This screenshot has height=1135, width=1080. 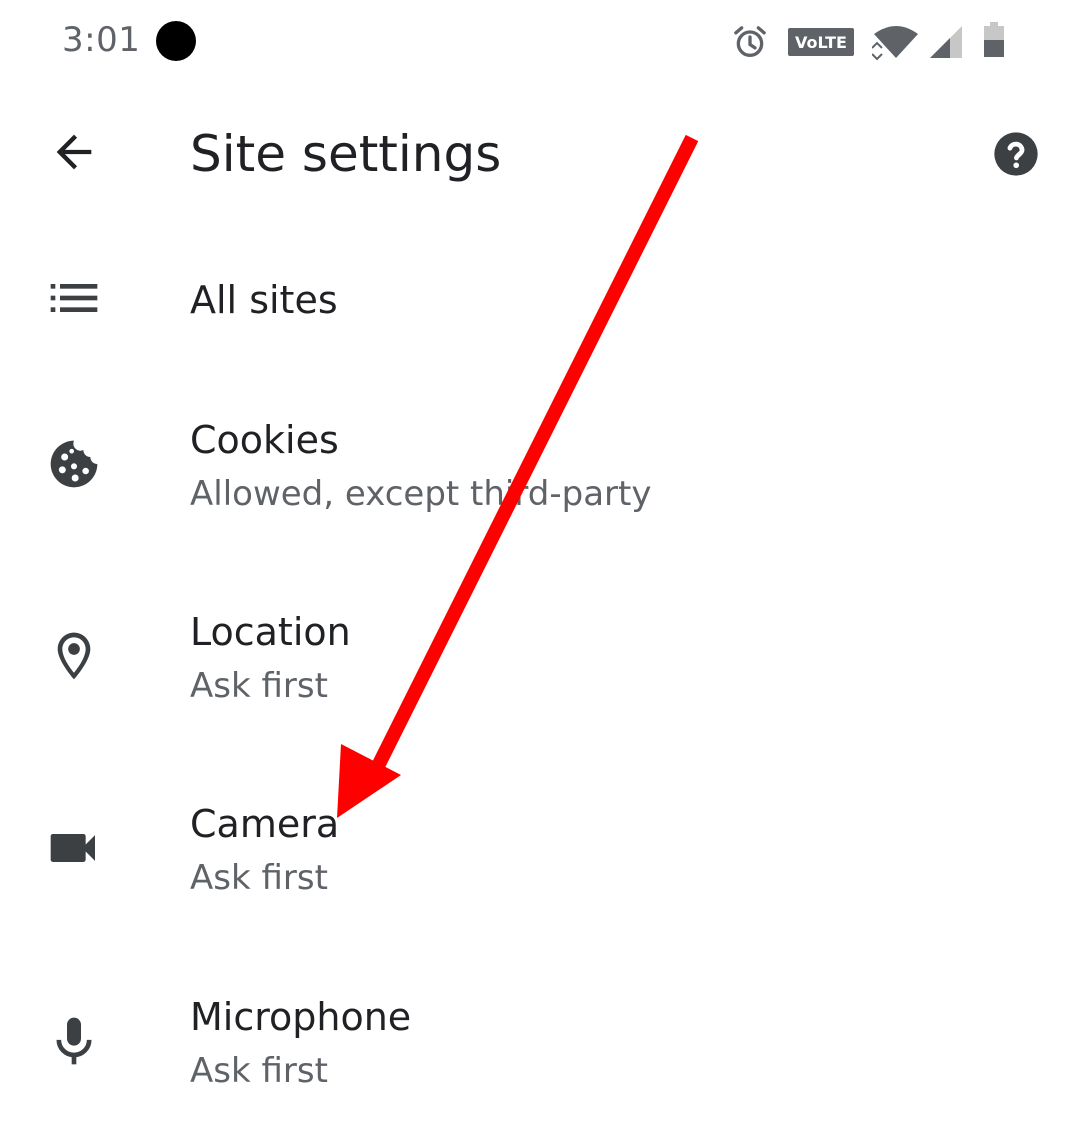 What do you see at coordinates (74, 298) in the screenshot?
I see `list-icon` at bounding box center [74, 298].